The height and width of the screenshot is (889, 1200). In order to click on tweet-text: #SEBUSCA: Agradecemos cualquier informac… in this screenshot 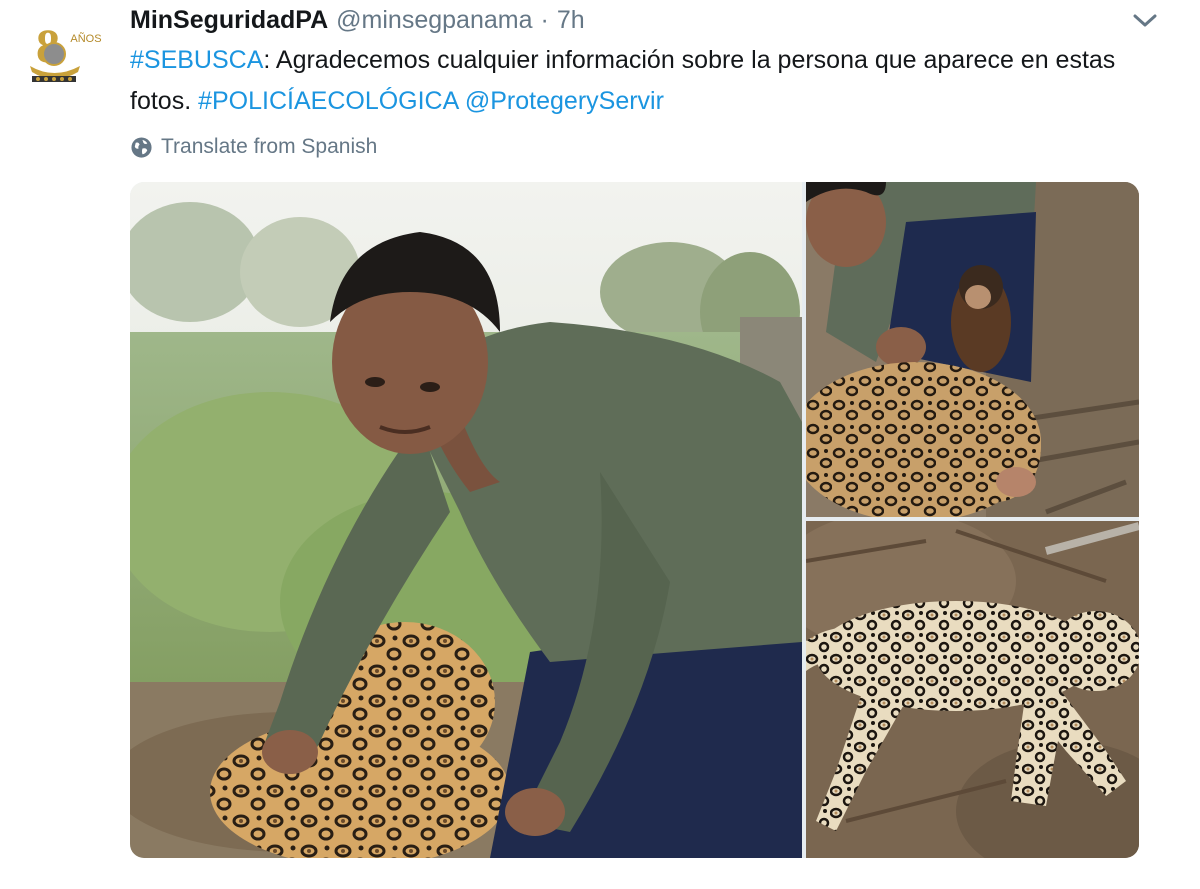, I will do `click(645, 81)`.